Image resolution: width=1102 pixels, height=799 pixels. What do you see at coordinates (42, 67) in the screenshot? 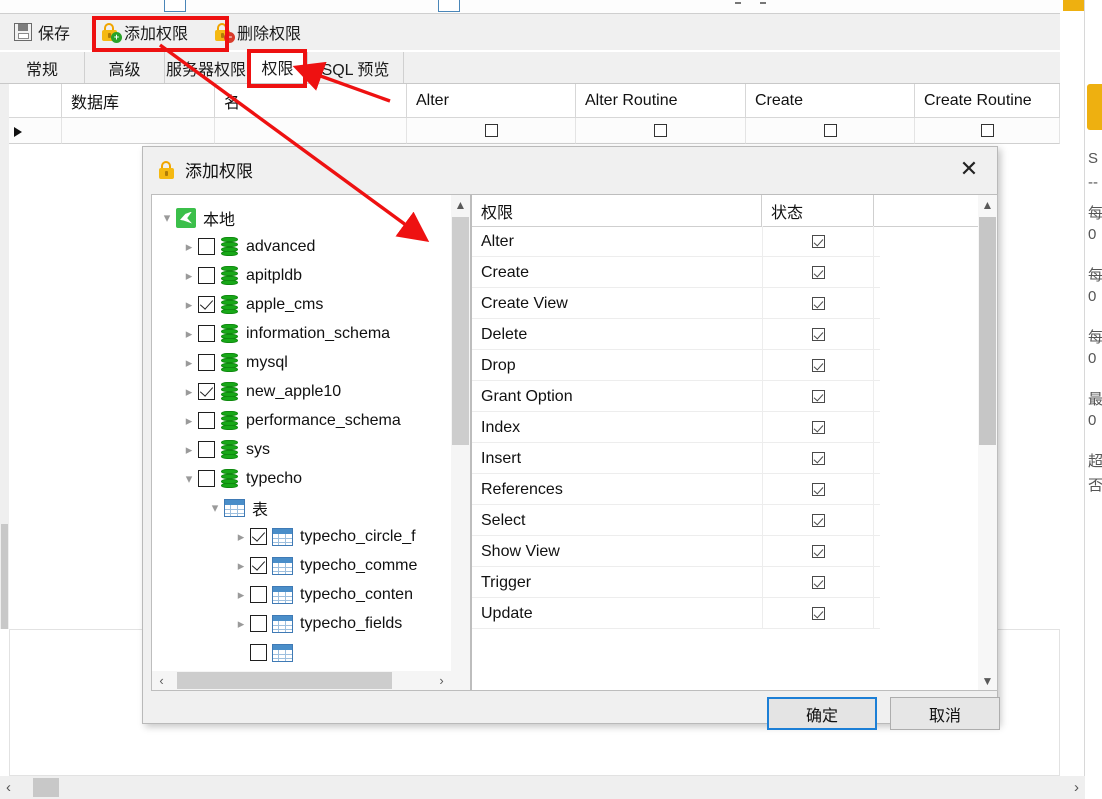
I see `tab-general: 常规` at bounding box center [42, 67].